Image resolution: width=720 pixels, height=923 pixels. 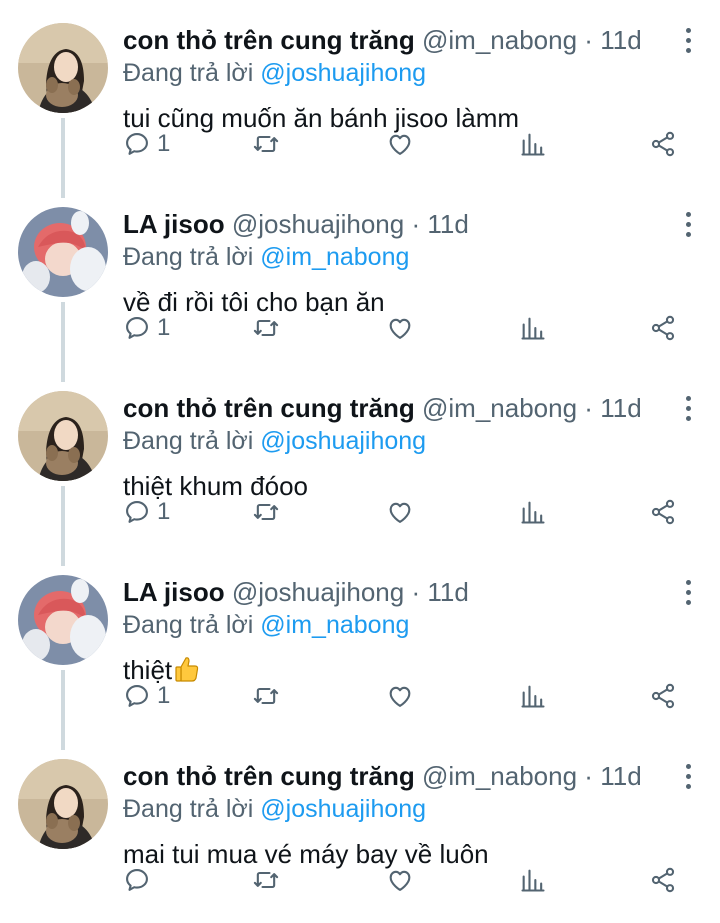 I want to click on tweet-actions, so click(x=403, y=882).